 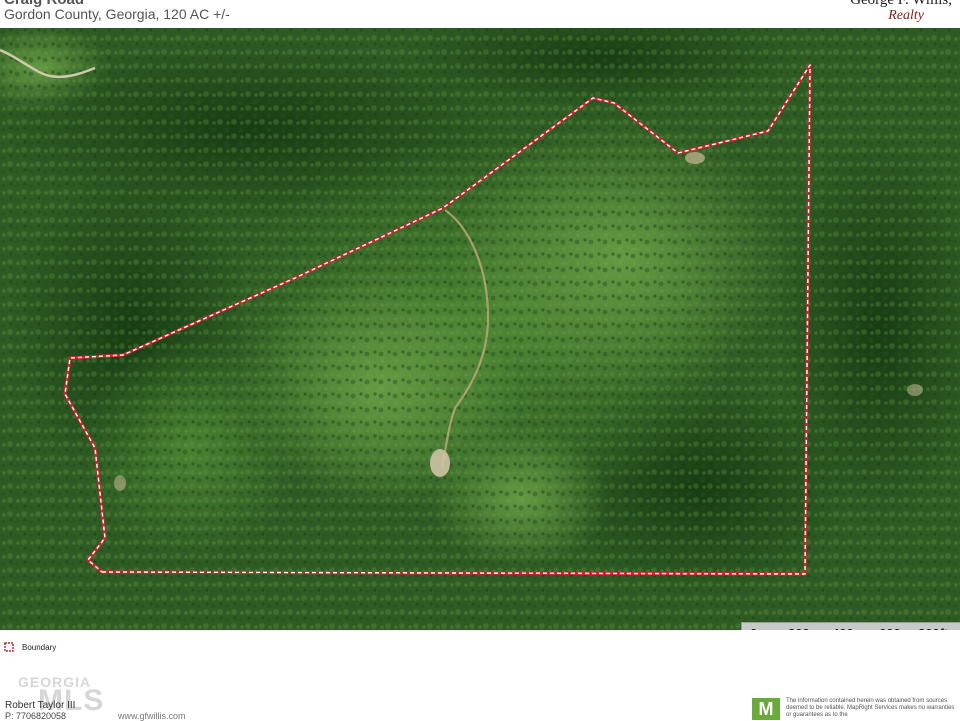 I want to click on scale-bar: 0 200 400 600 800ft, so click(x=850, y=626).